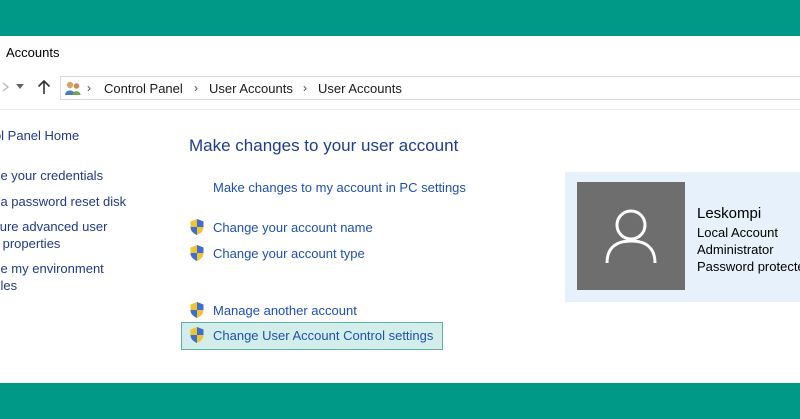 The width and height of the screenshot is (800, 419). Describe the element at coordinates (44, 87) in the screenshot. I see `up-arrow-icon` at that location.